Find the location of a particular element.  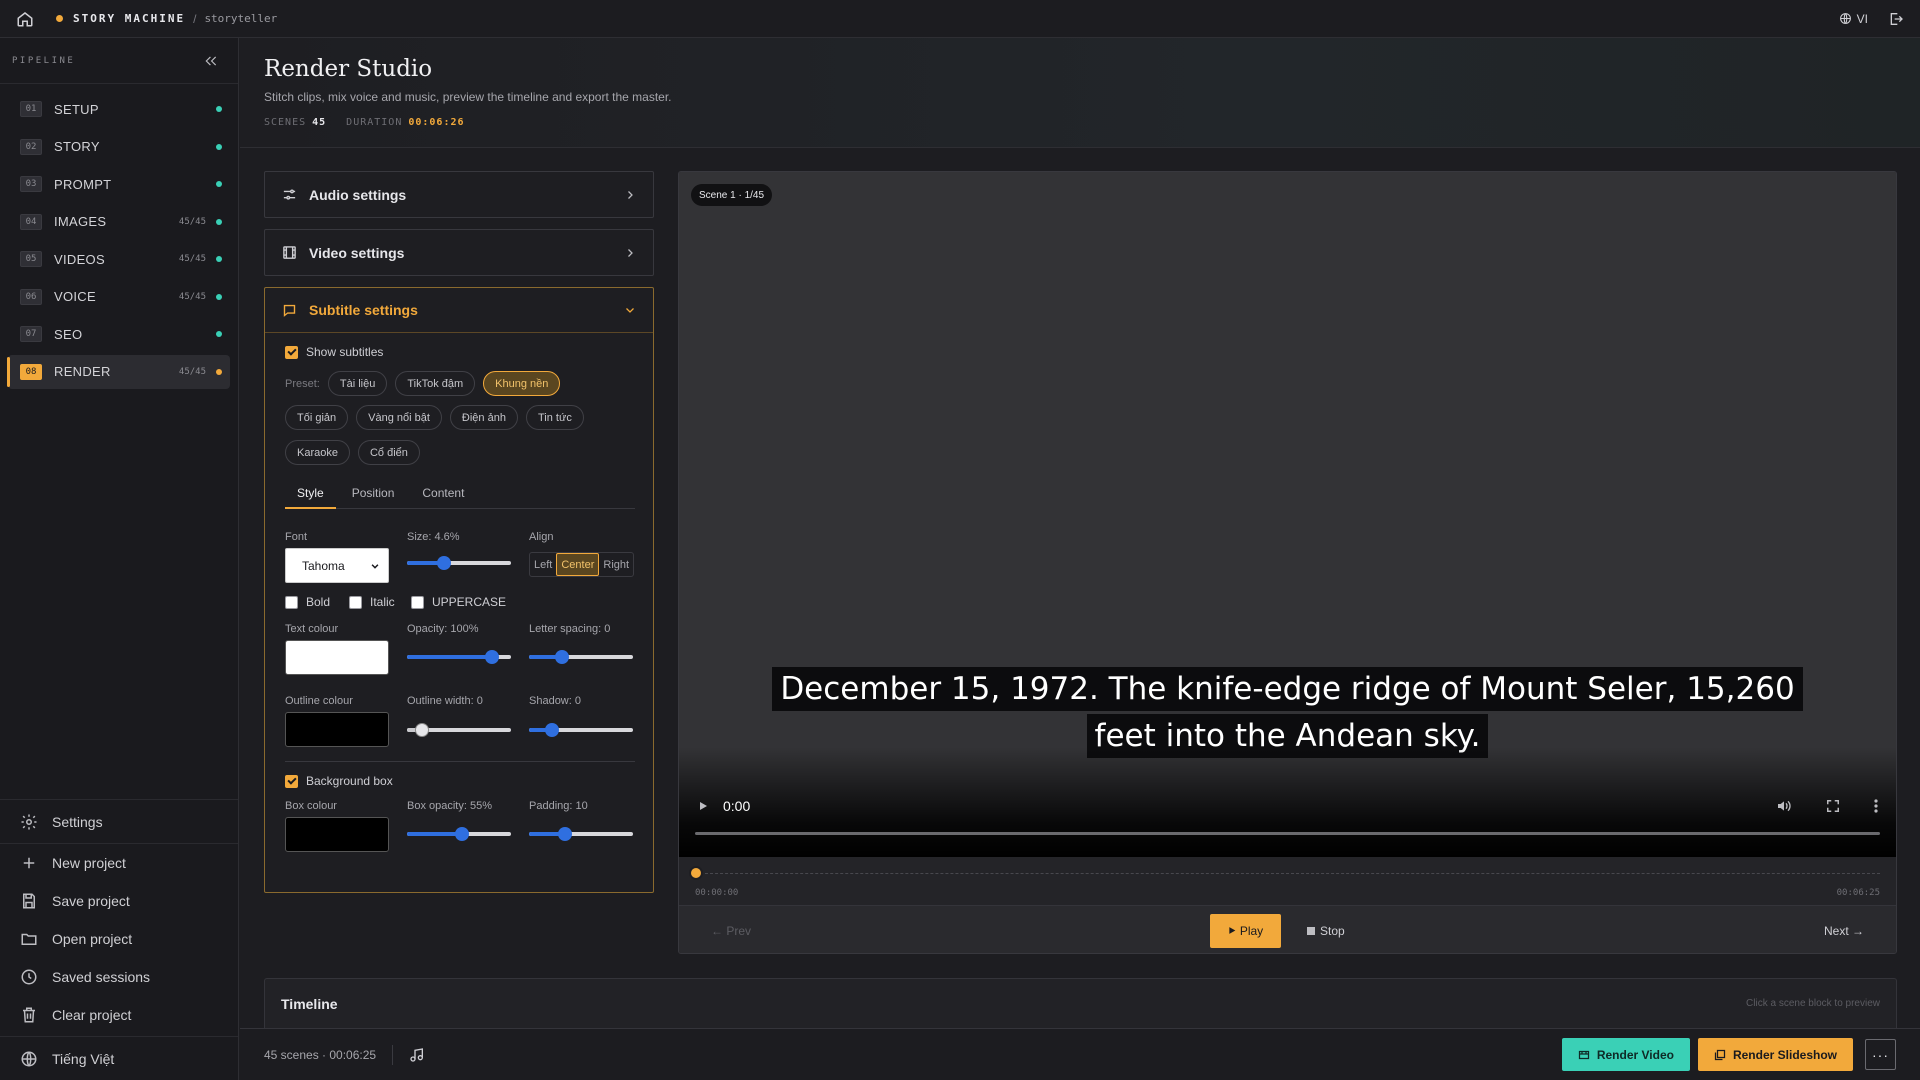

audio-settings-header: Audio settings is located at coordinates (459, 194).